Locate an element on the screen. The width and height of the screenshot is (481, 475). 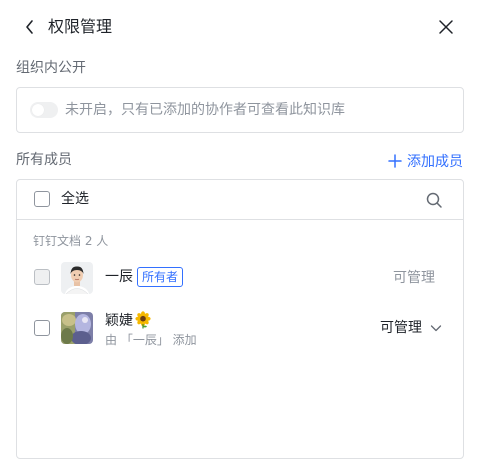
switch-knob is located at coordinates (38, 110).